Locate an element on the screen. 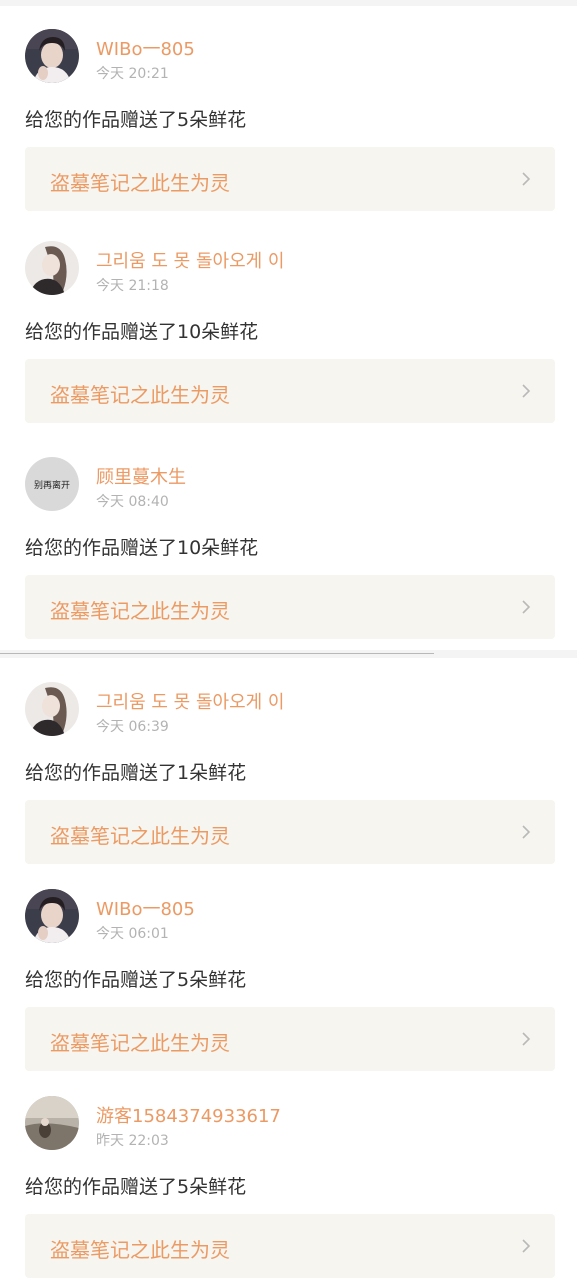 The width and height of the screenshot is (577, 1280). timestamp: 今天 08:40 is located at coordinates (132, 502).